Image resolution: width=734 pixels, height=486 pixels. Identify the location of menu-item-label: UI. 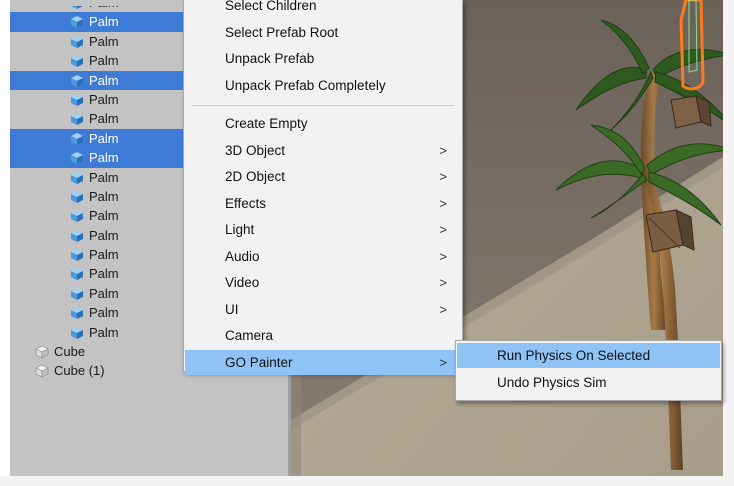
(232, 309).